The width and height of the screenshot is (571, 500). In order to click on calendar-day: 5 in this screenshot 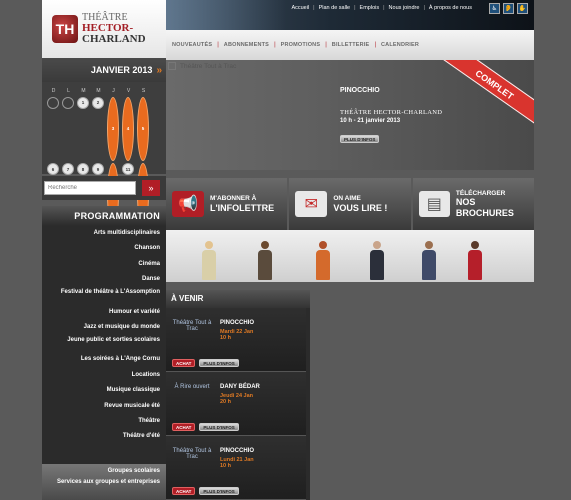, I will do `click(143, 128)`.